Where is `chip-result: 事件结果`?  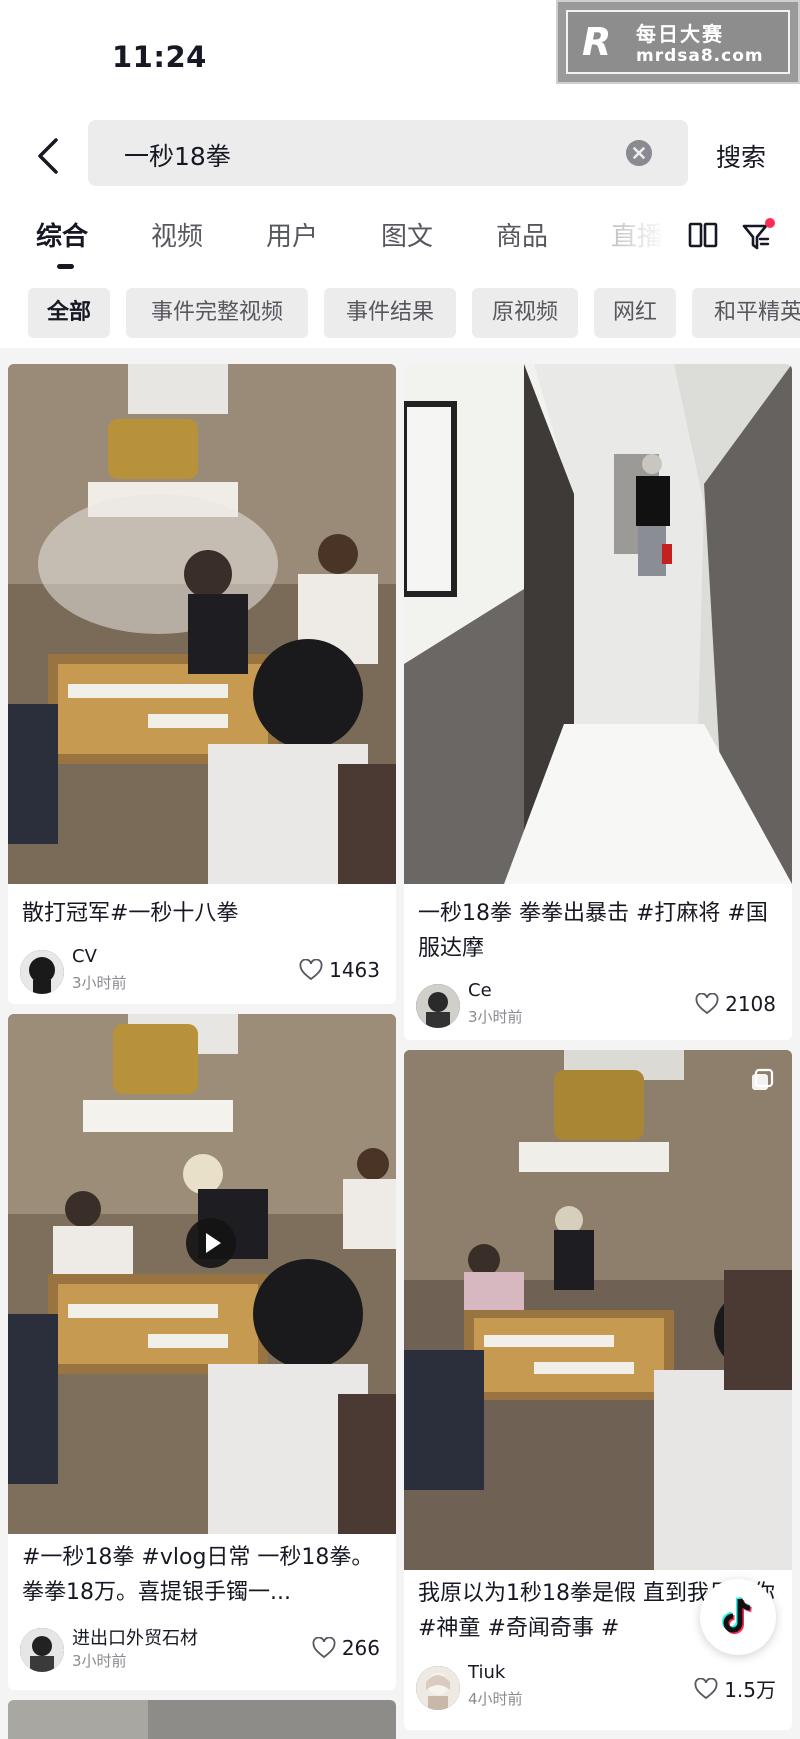
chip-result: 事件结果 is located at coordinates (390, 313).